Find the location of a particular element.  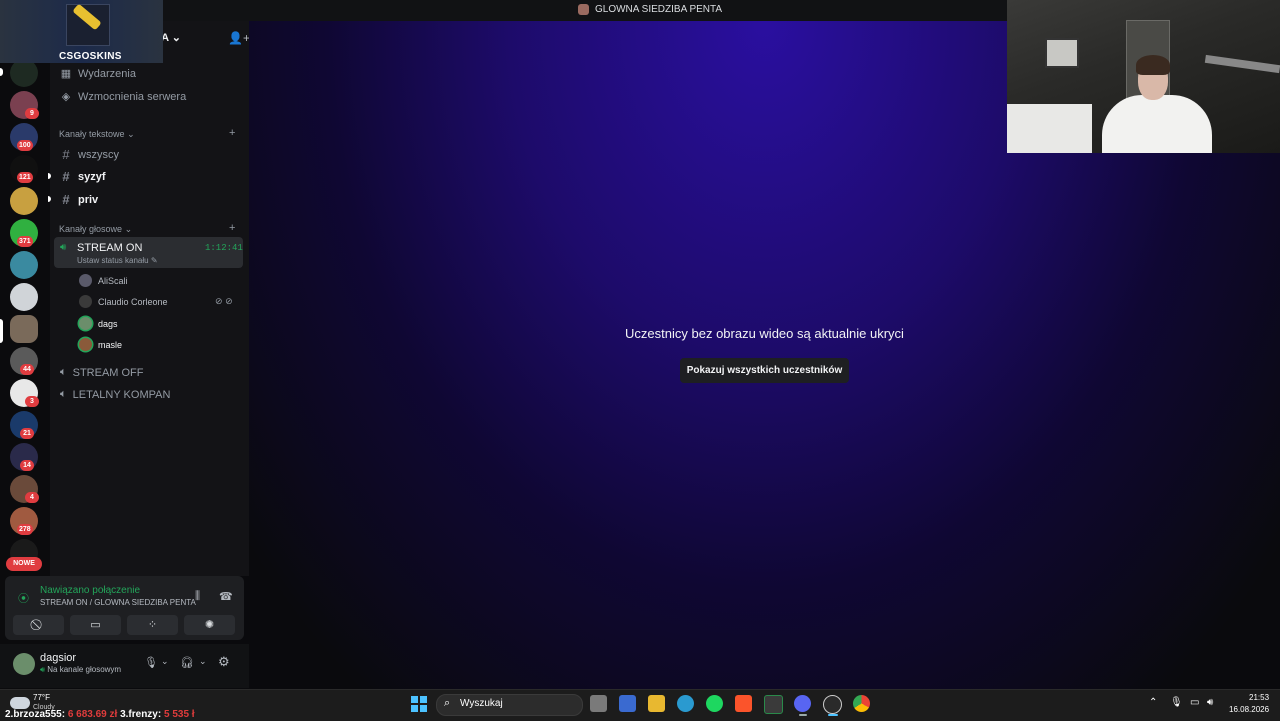

chrome-icon is located at coordinates (861, 703).